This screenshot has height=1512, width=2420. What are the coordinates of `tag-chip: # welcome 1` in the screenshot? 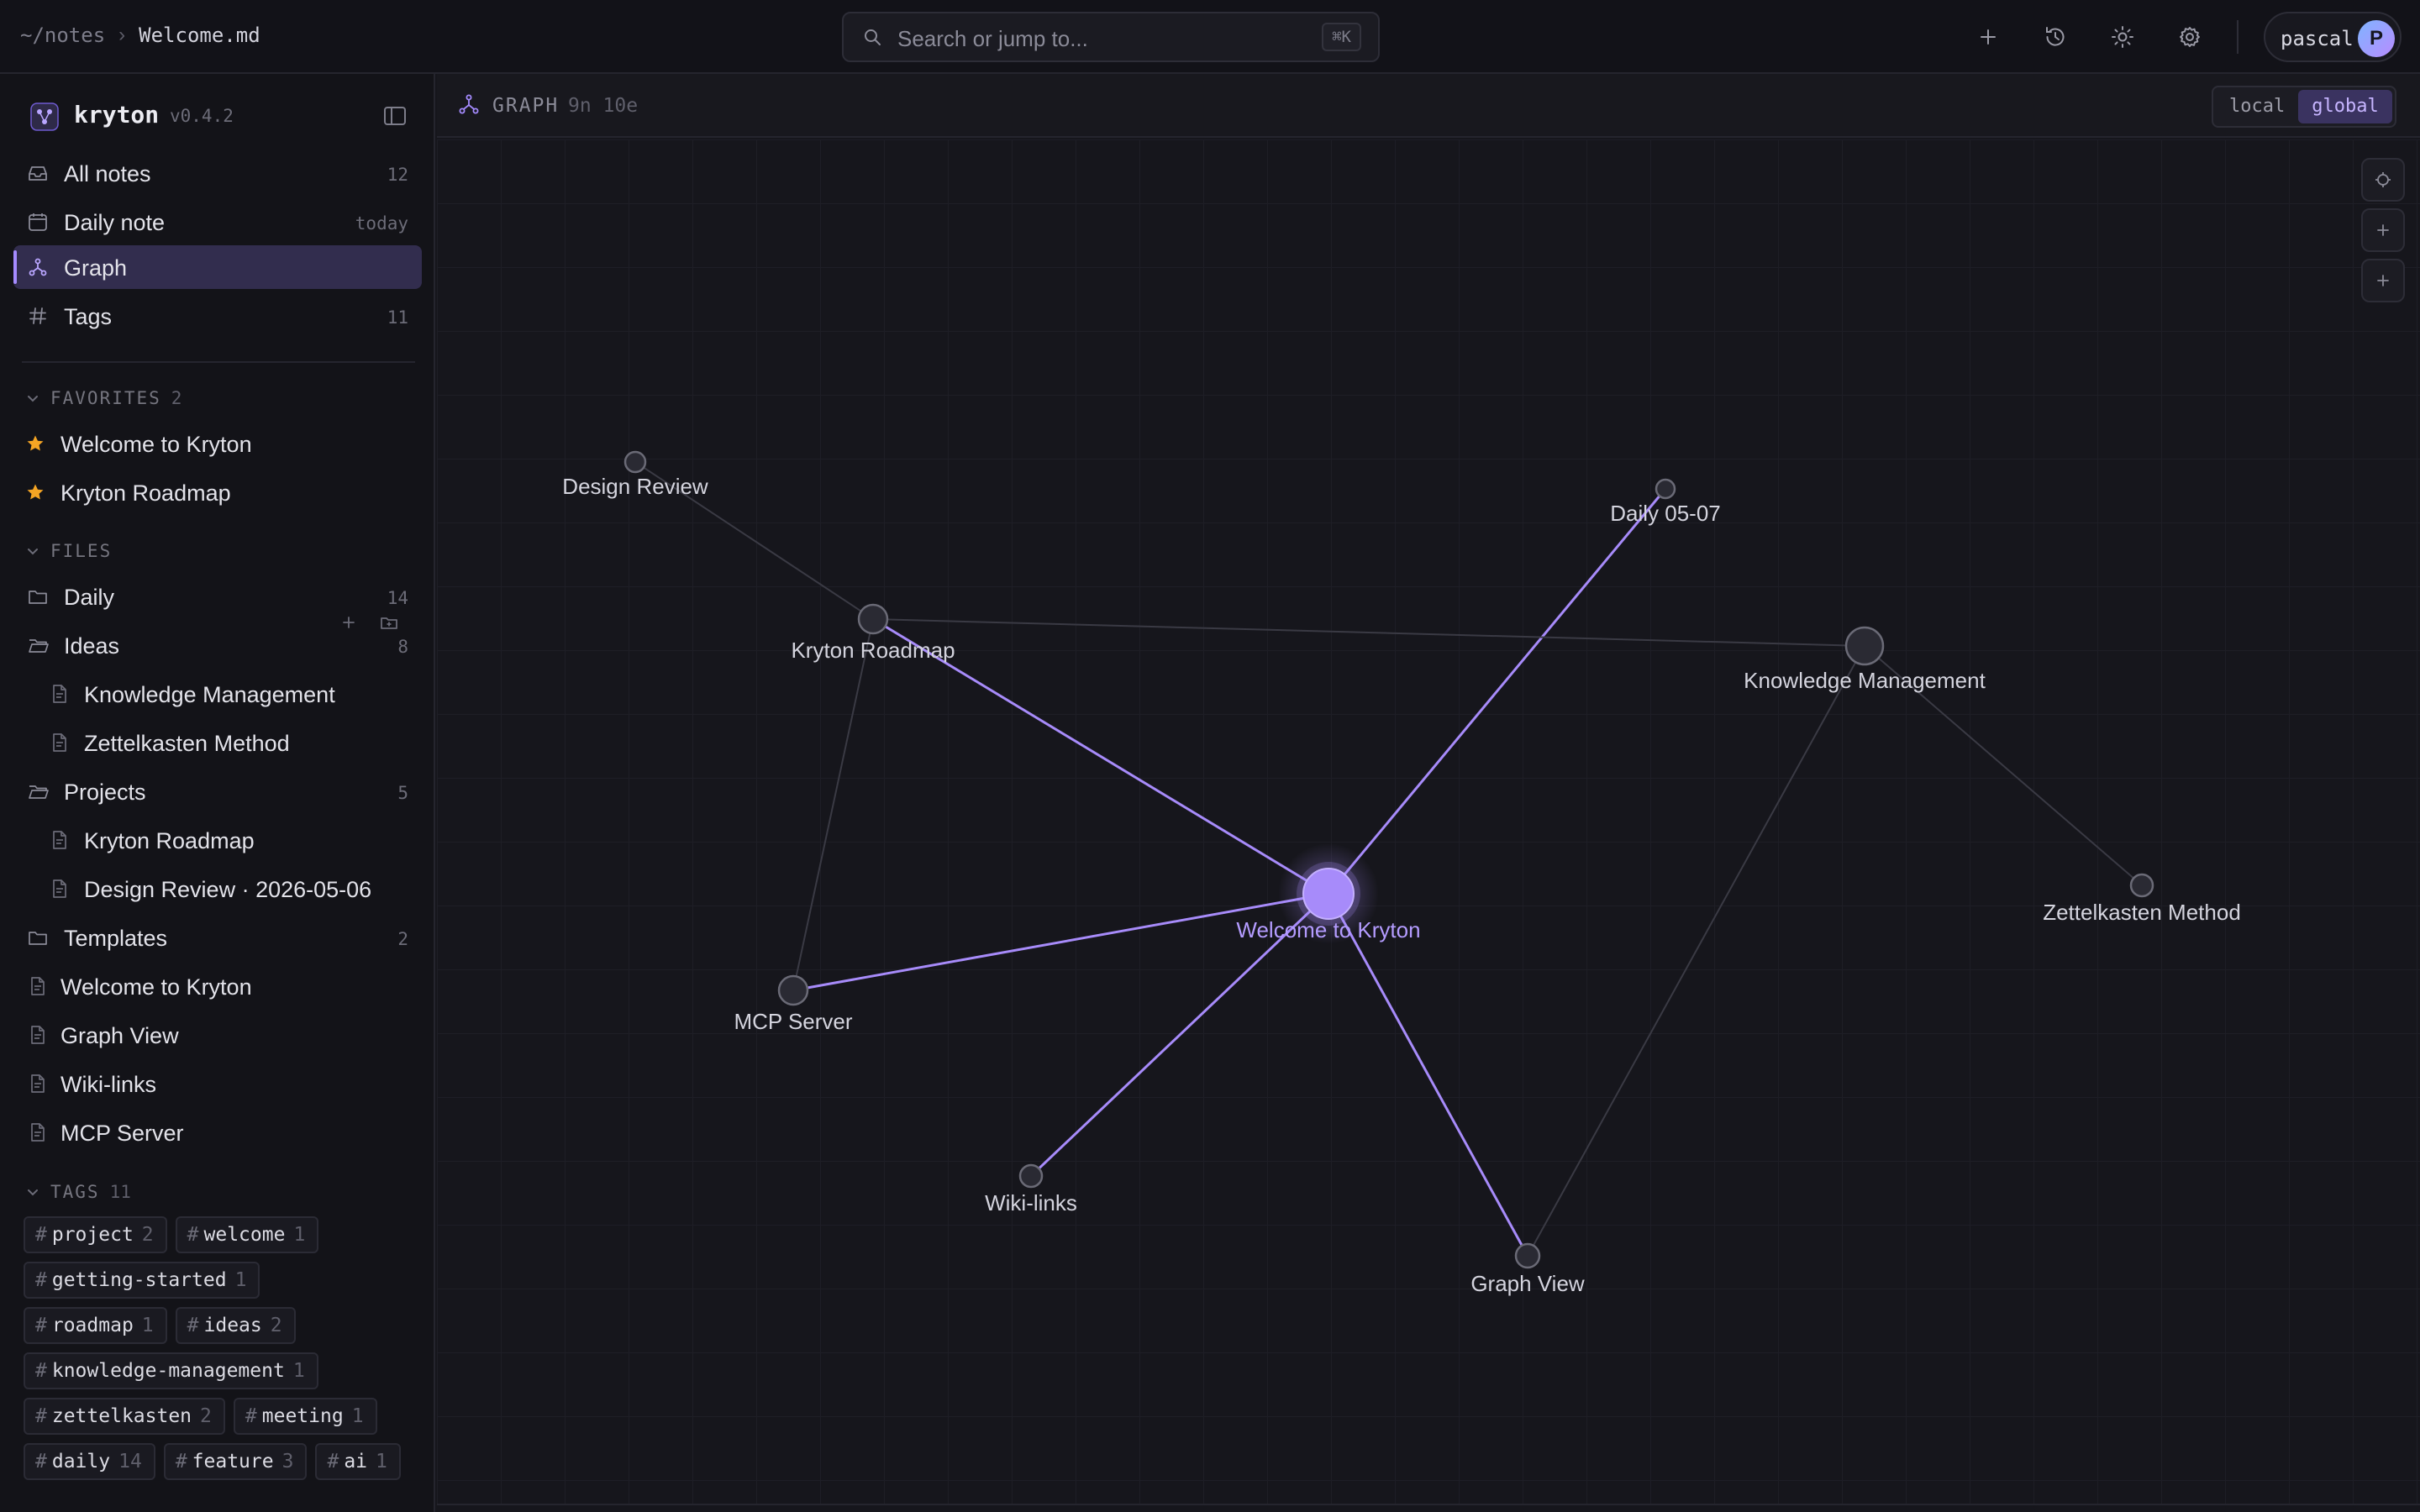 It's located at (247, 1234).